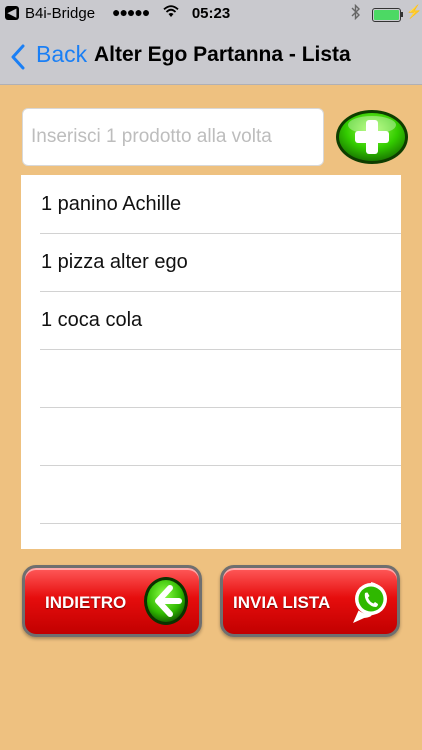 The image size is (422, 750). I want to click on send-list-button: INVIA LISTA, so click(310, 601).